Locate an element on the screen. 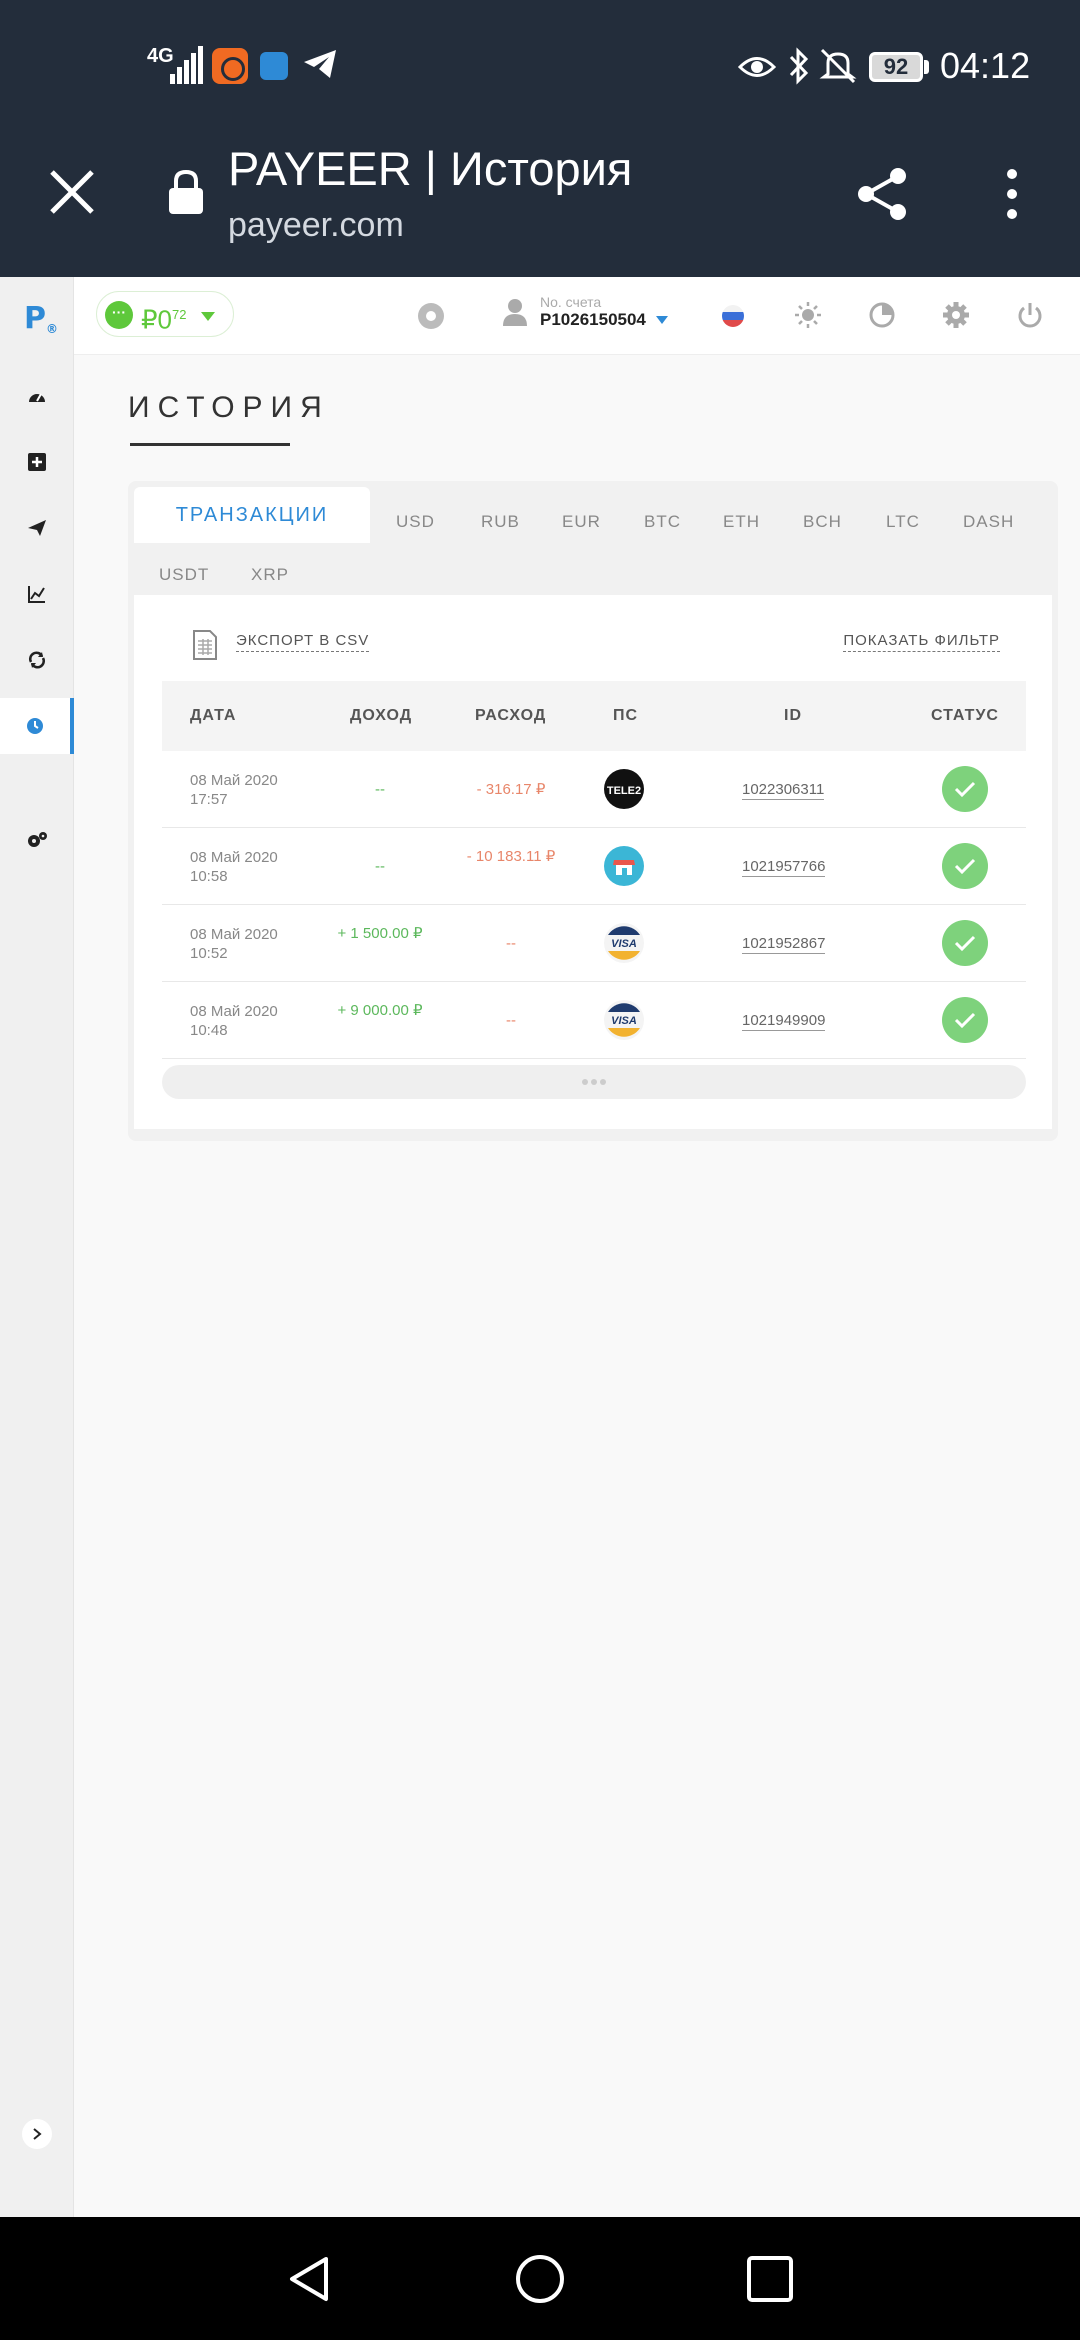 Image resolution: width=1080 pixels, height=2340 pixels. tab-usdt: USDT is located at coordinates (184, 575).